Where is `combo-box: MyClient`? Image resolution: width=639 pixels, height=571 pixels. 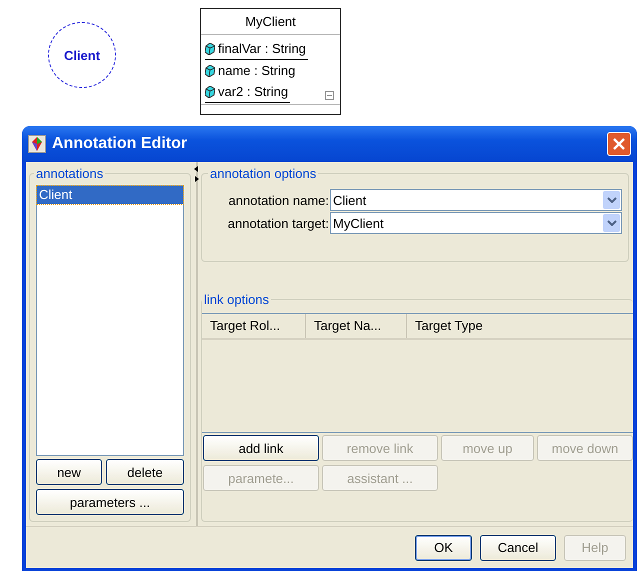 combo-box: MyClient is located at coordinates (476, 223).